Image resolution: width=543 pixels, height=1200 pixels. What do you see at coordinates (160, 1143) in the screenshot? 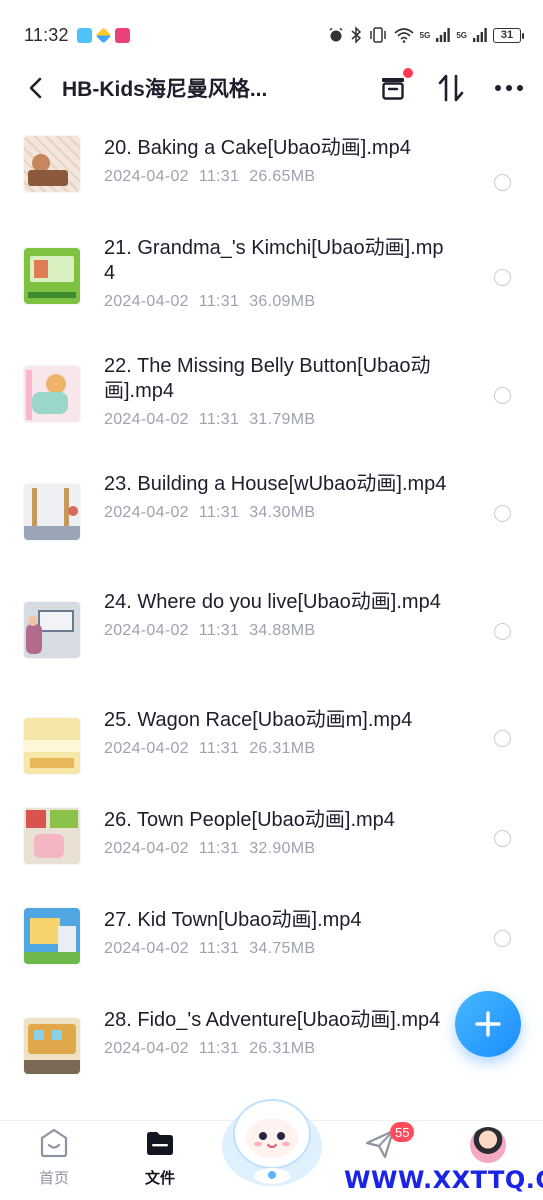
I see `folder-icon` at bounding box center [160, 1143].